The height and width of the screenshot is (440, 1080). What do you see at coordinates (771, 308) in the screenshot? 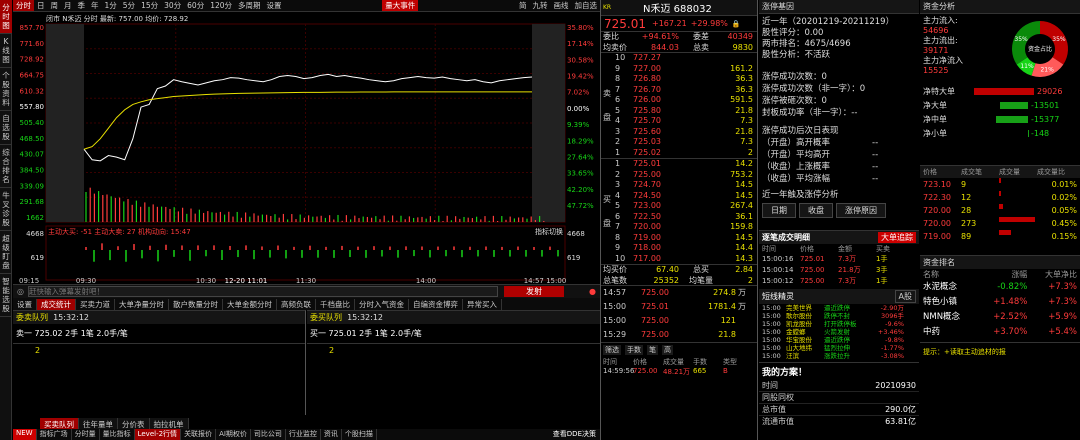
I see `short-time: 15:00` at bounding box center [771, 308].